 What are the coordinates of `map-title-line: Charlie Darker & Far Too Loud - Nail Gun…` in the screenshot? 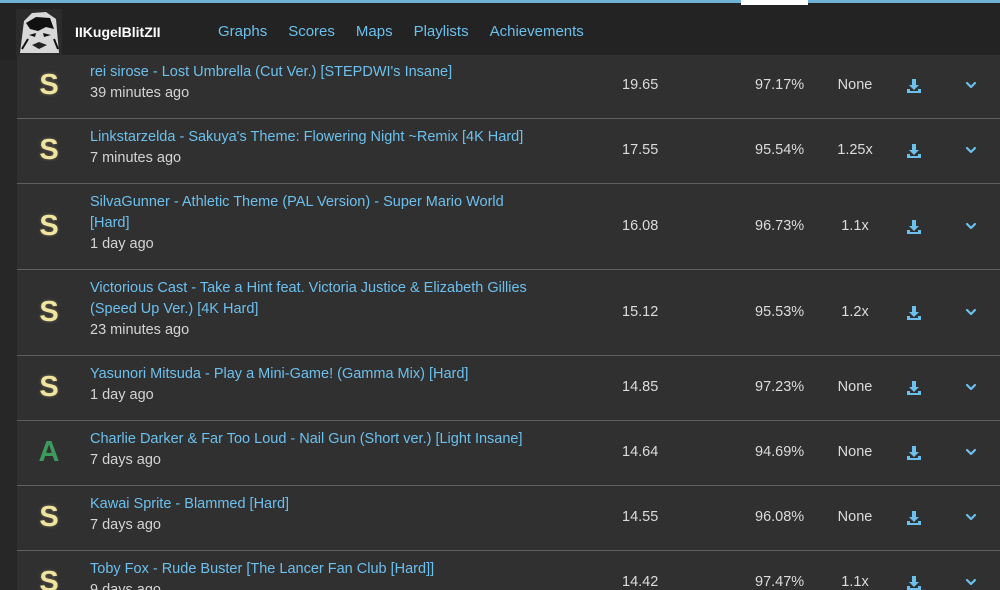 It's located at (306, 439).